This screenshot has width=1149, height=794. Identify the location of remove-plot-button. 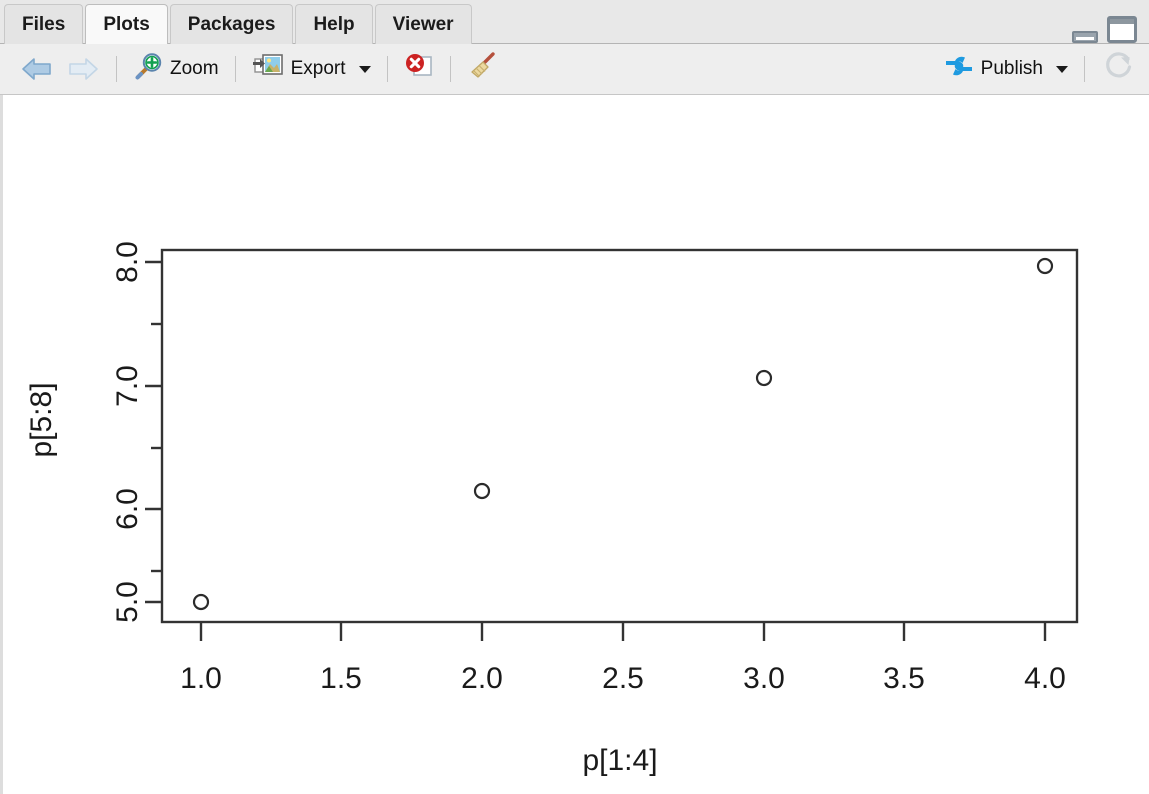
(419, 69).